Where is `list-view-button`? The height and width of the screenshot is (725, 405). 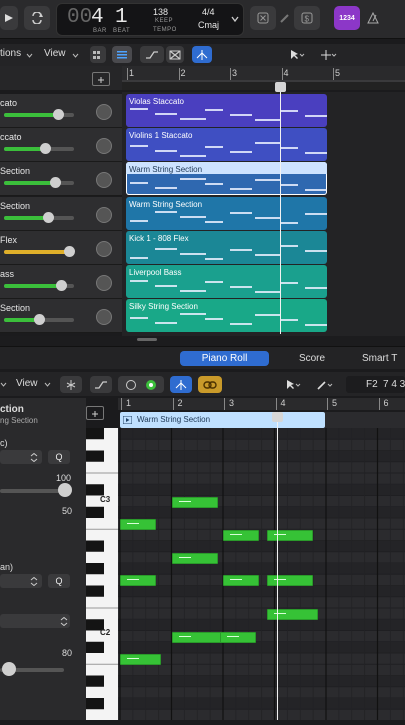
list-view-button is located at coordinates (122, 54).